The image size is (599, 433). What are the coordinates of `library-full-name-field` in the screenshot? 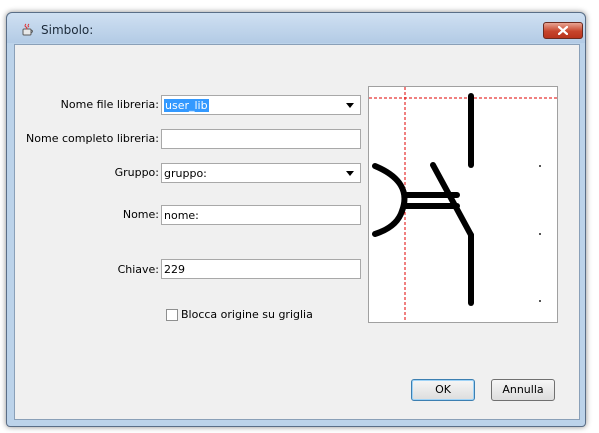 It's located at (261, 139).